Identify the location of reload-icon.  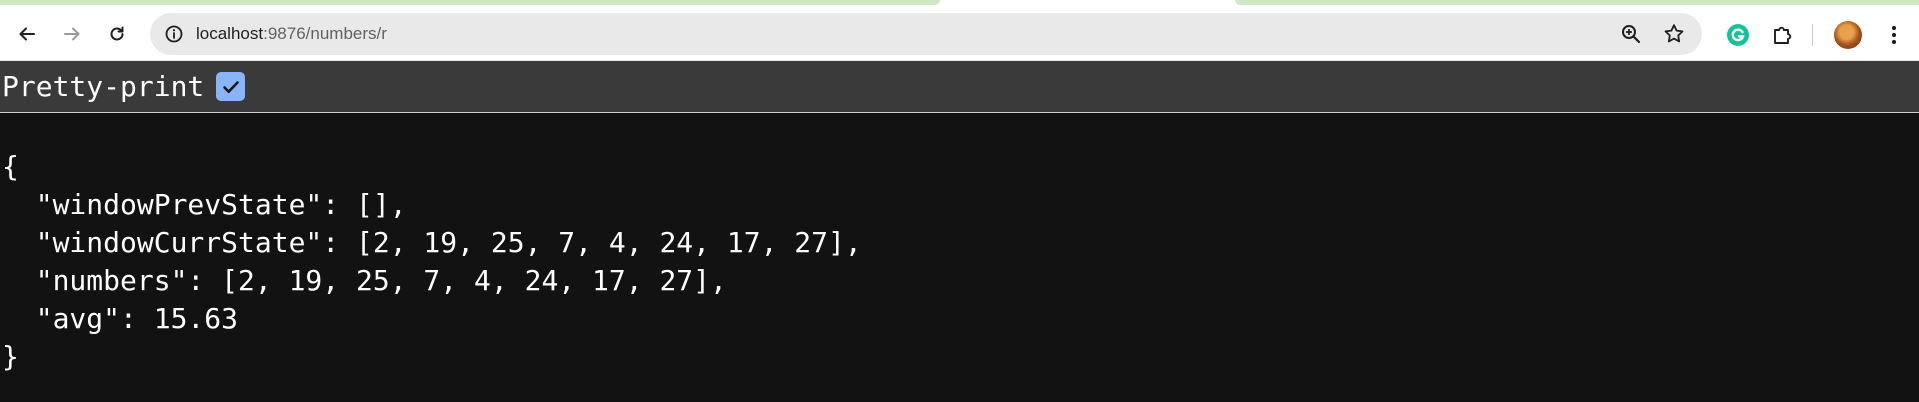
(117, 33).